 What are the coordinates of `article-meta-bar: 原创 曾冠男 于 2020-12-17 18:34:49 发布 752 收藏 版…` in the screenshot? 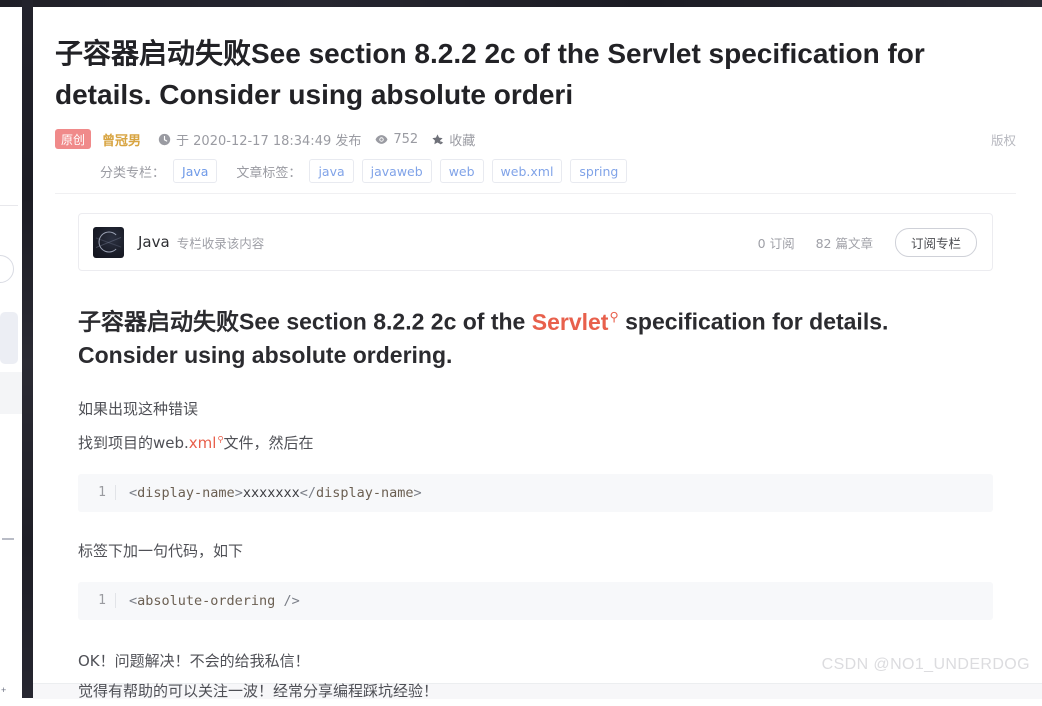 It's located at (535, 161).